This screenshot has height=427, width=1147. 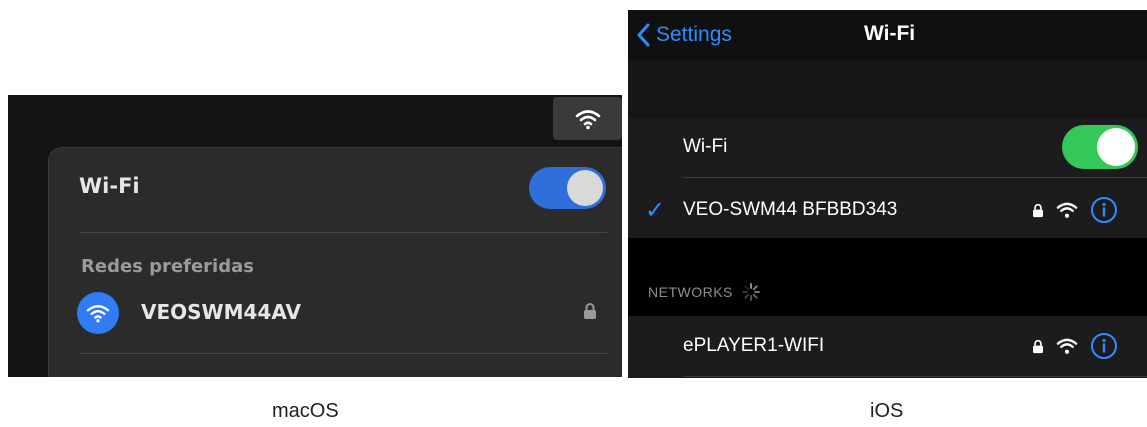 What do you see at coordinates (643, 35) in the screenshot?
I see `chevron-left-icon` at bounding box center [643, 35].